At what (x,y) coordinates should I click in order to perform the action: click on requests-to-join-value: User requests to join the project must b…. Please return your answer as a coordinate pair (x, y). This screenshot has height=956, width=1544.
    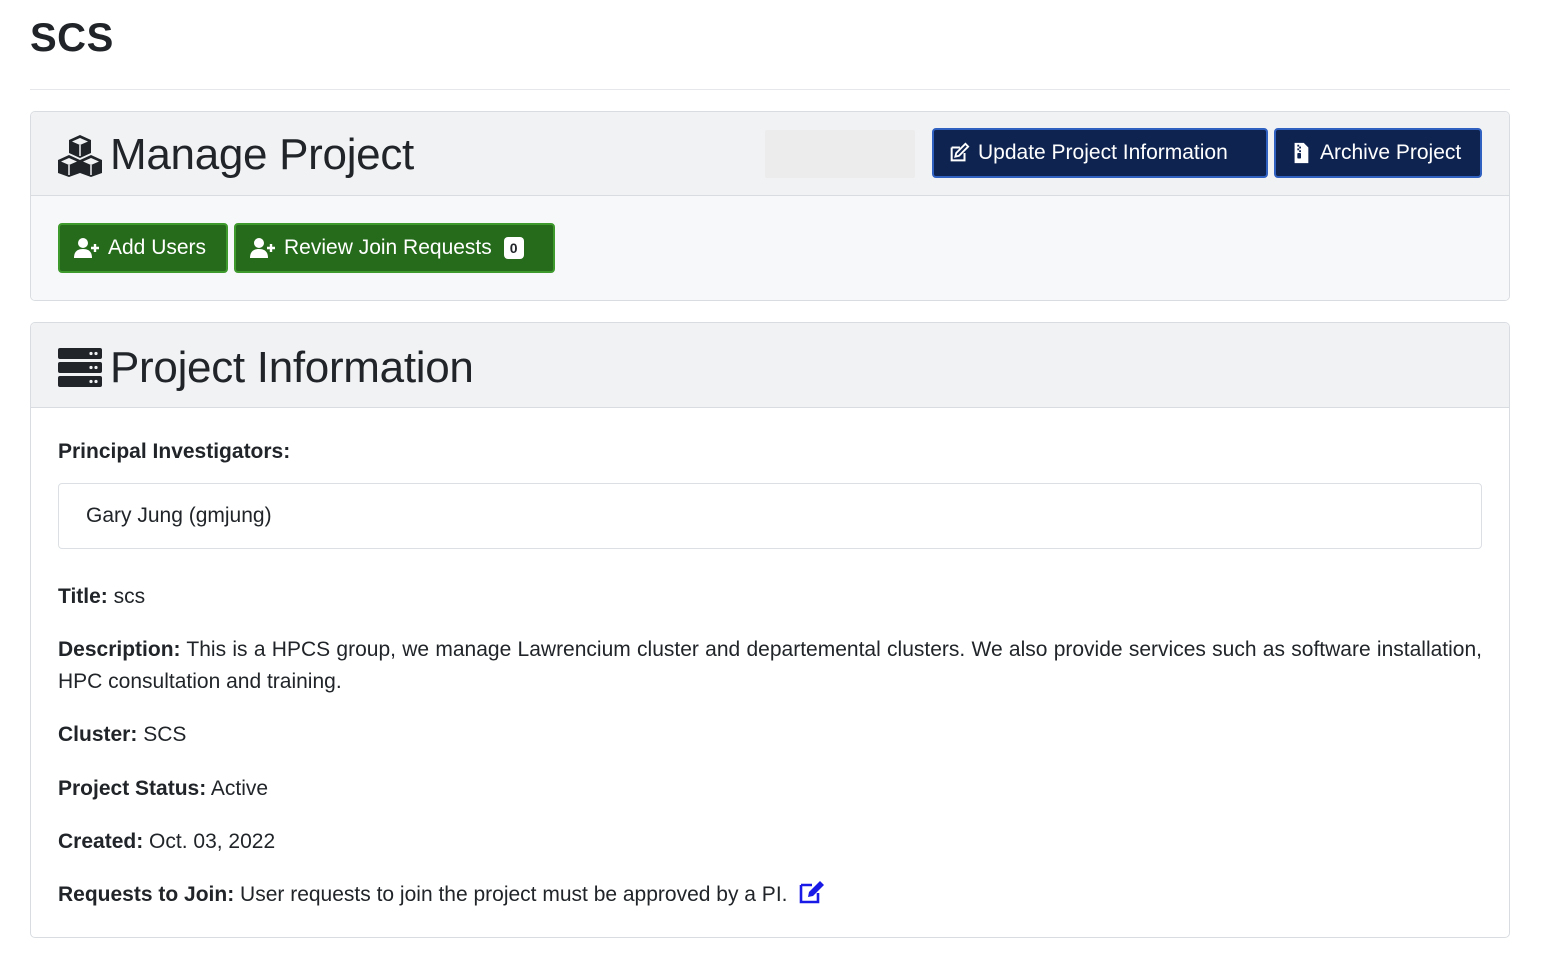
    Looking at the image, I should click on (514, 894).